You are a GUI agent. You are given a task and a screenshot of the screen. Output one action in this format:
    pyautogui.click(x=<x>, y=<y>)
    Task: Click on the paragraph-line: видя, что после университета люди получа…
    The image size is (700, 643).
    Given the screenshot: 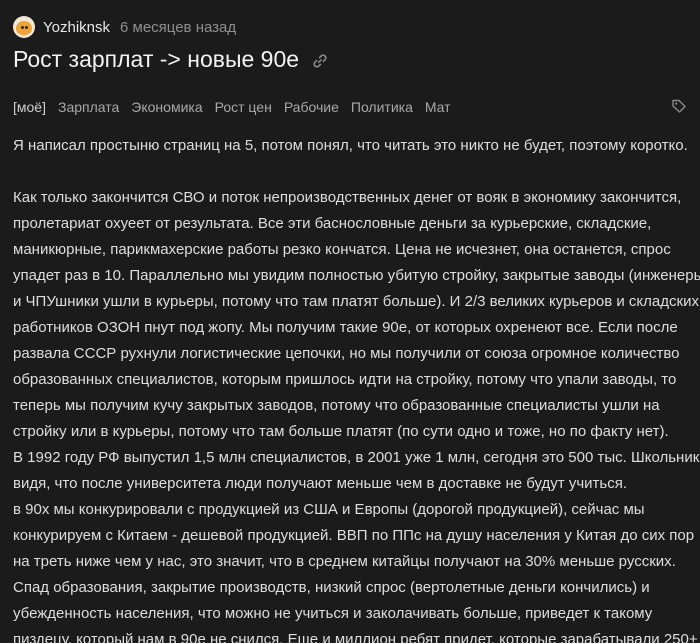 What is the action you would take?
    pyautogui.click(x=320, y=483)
    